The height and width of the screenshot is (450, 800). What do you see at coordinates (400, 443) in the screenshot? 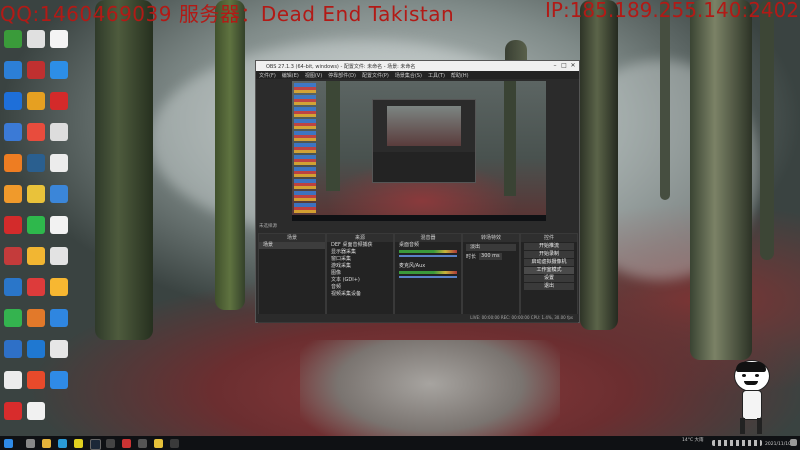
I see `windows-taskbar: 14°C 大雨 2021/11/10` at bounding box center [400, 443].